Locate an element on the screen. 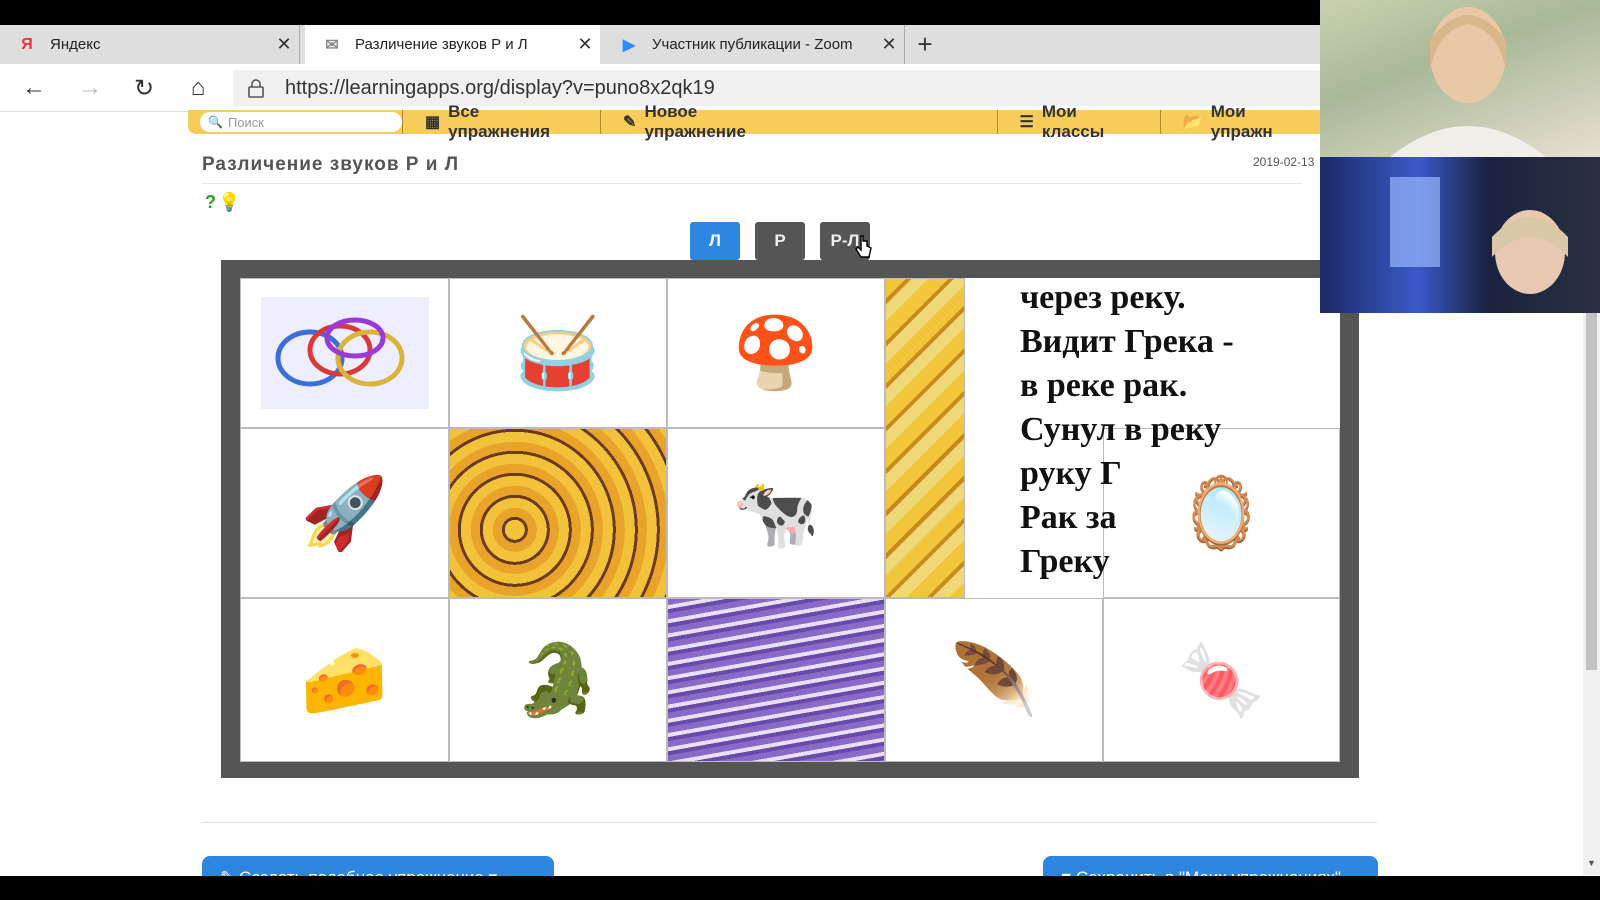 This screenshot has height=900, width=1600. hint-icons: ? 💡 is located at coordinates (222, 202).